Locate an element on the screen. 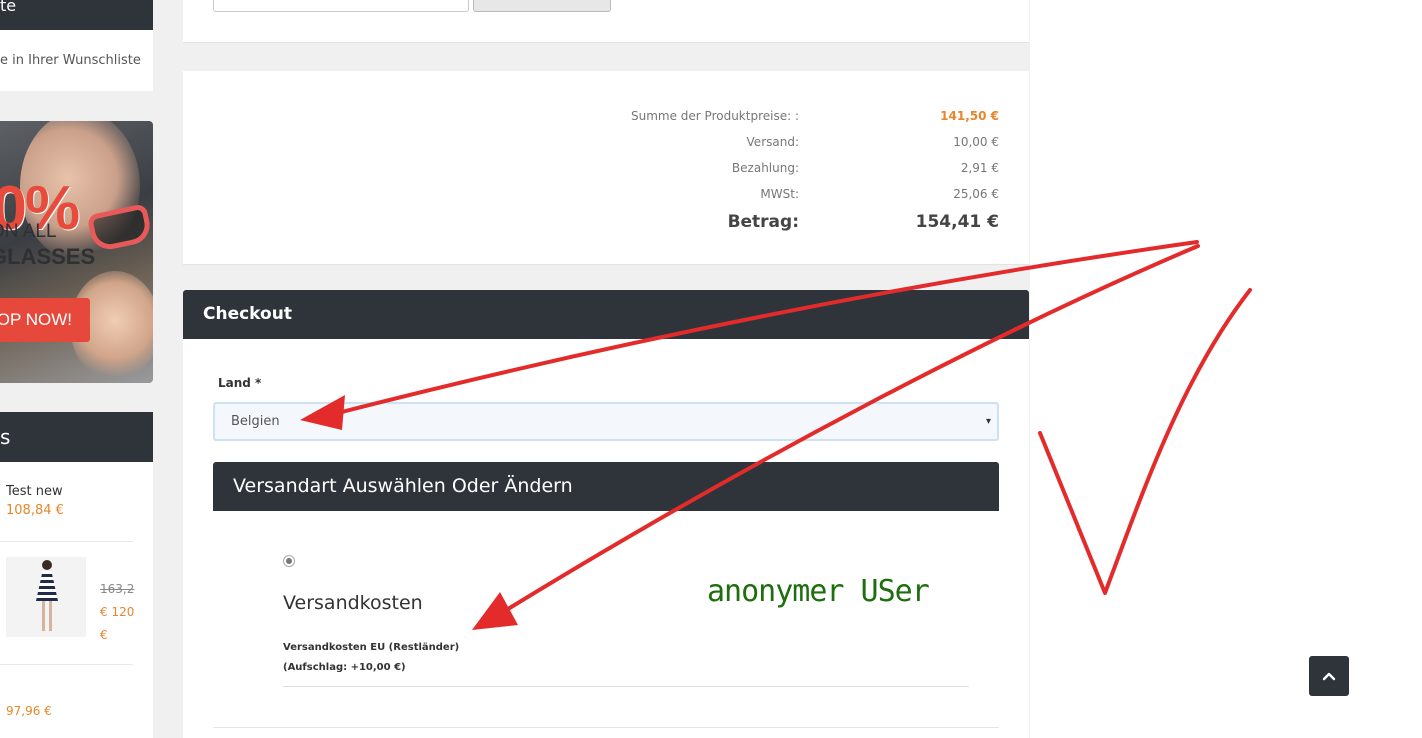 This screenshot has height=738, width=1422. product-item: Test new 108,84 € is located at coordinates (35, 501).